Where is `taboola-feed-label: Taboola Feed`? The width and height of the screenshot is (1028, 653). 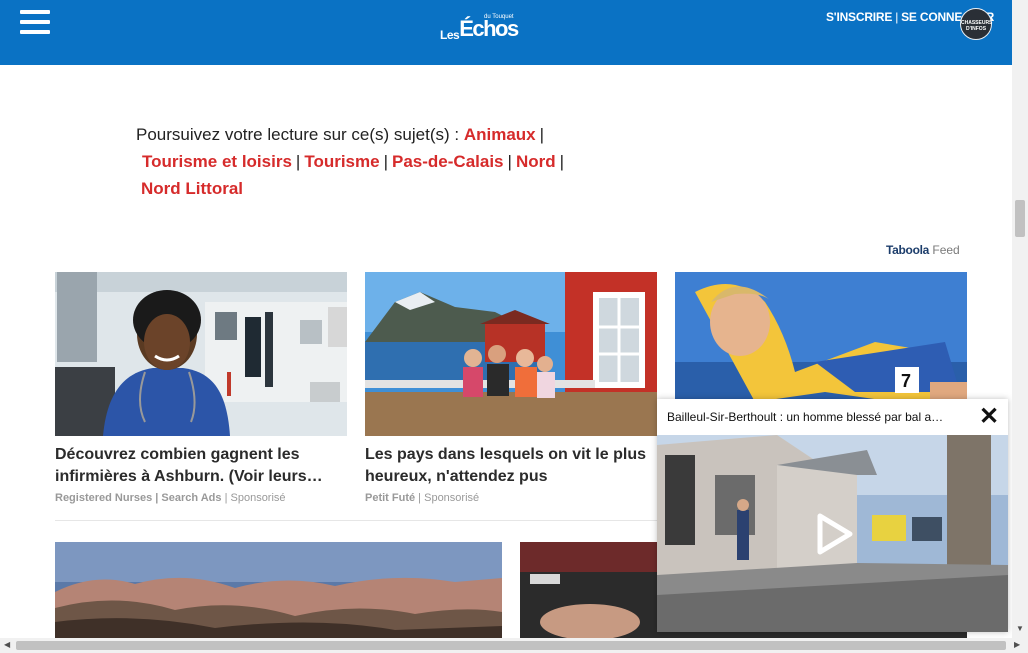 taboola-feed-label: Taboola Feed is located at coordinates (923, 250).